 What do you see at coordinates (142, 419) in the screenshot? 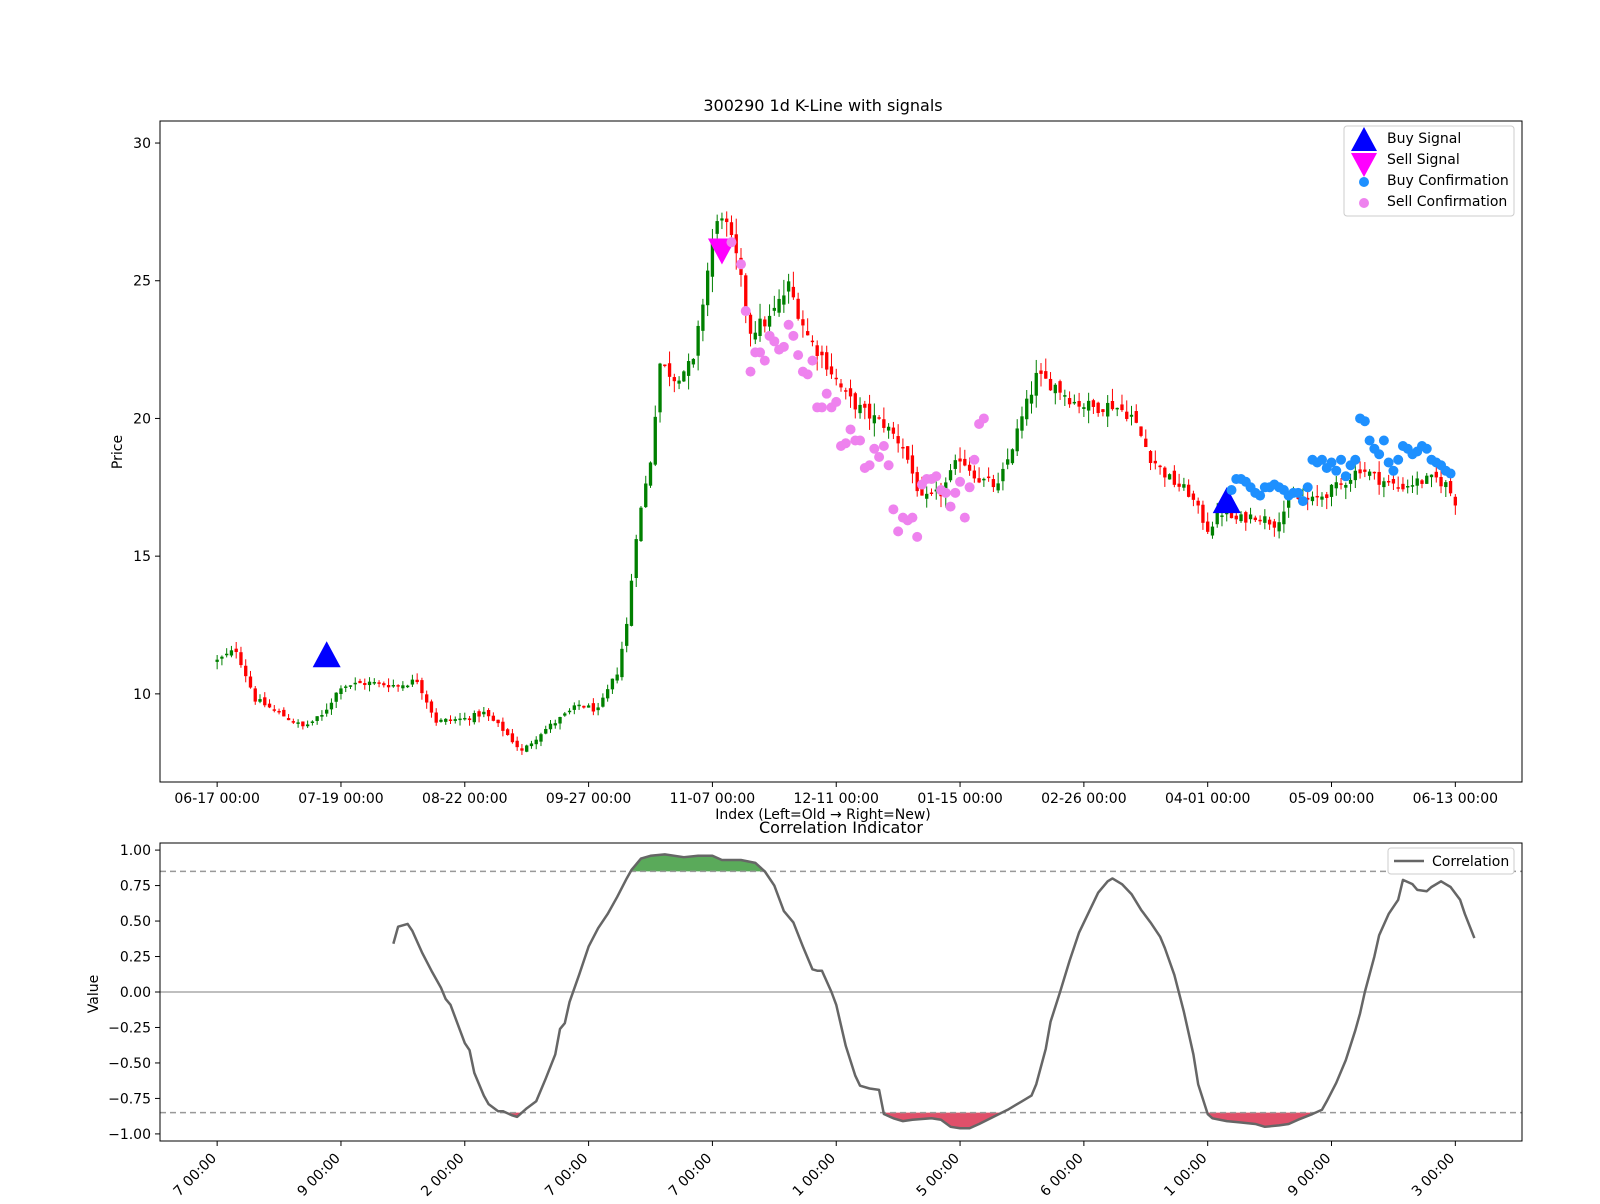
I see `y-tick-label: 20` at bounding box center [142, 419].